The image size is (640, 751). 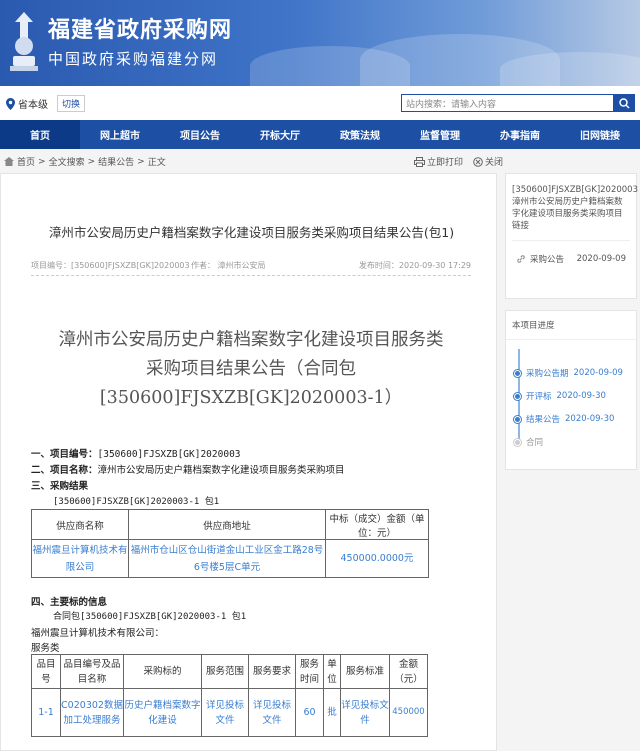 What do you see at coordinates (46, 103) in the screenshot?
I see `region-selector: 省本级 切换` at bounding box center [46, 103].